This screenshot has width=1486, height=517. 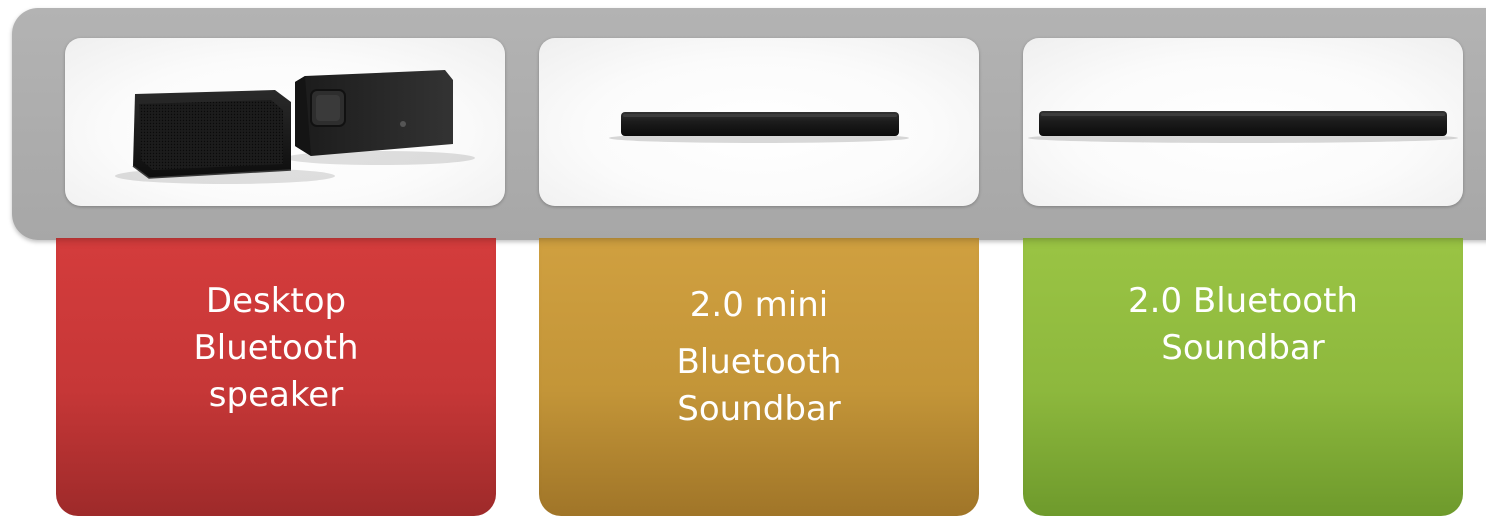 I want to click on soundbar-photo, so click(x=1243, y=122).